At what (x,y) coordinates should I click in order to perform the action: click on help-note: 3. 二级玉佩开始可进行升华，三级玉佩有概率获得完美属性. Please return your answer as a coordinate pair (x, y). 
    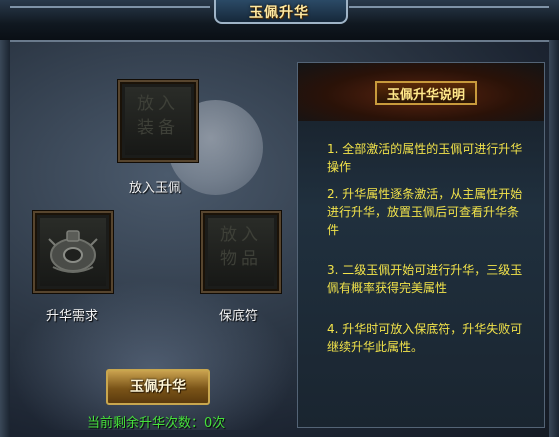
    Looking at the image, I should click on (425, 279).